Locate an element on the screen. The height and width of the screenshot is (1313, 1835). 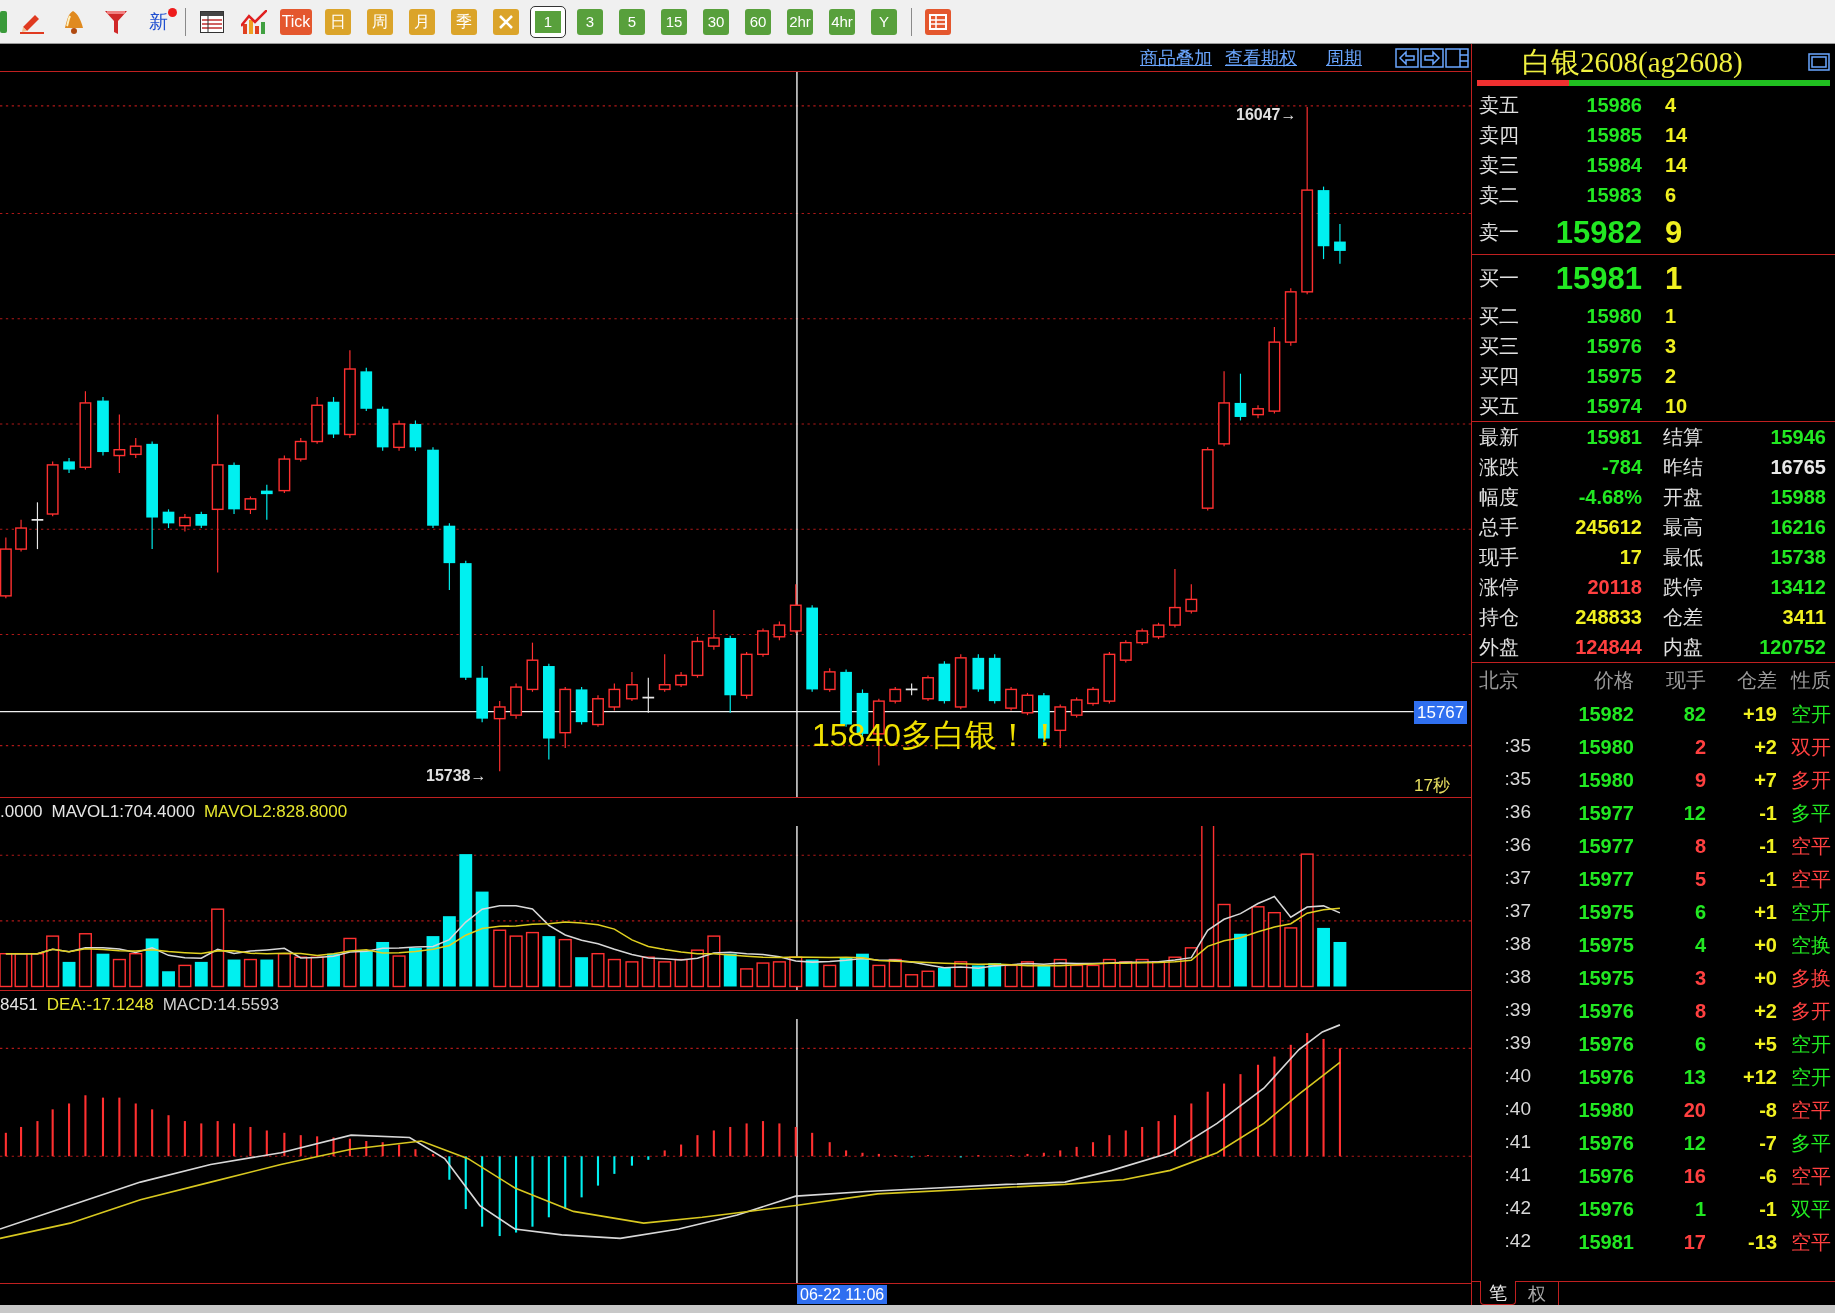
dot-icon is located at coordinates (172, 12).